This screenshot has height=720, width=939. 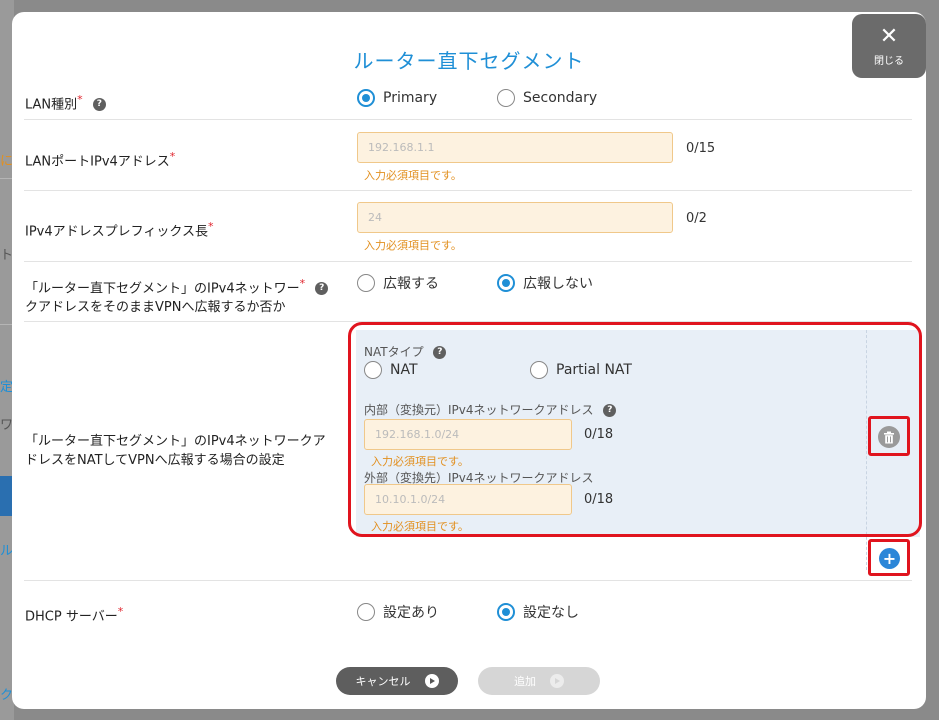 I want to click on lan-type-primary-radio: Primary, so click(x=397, y=98).